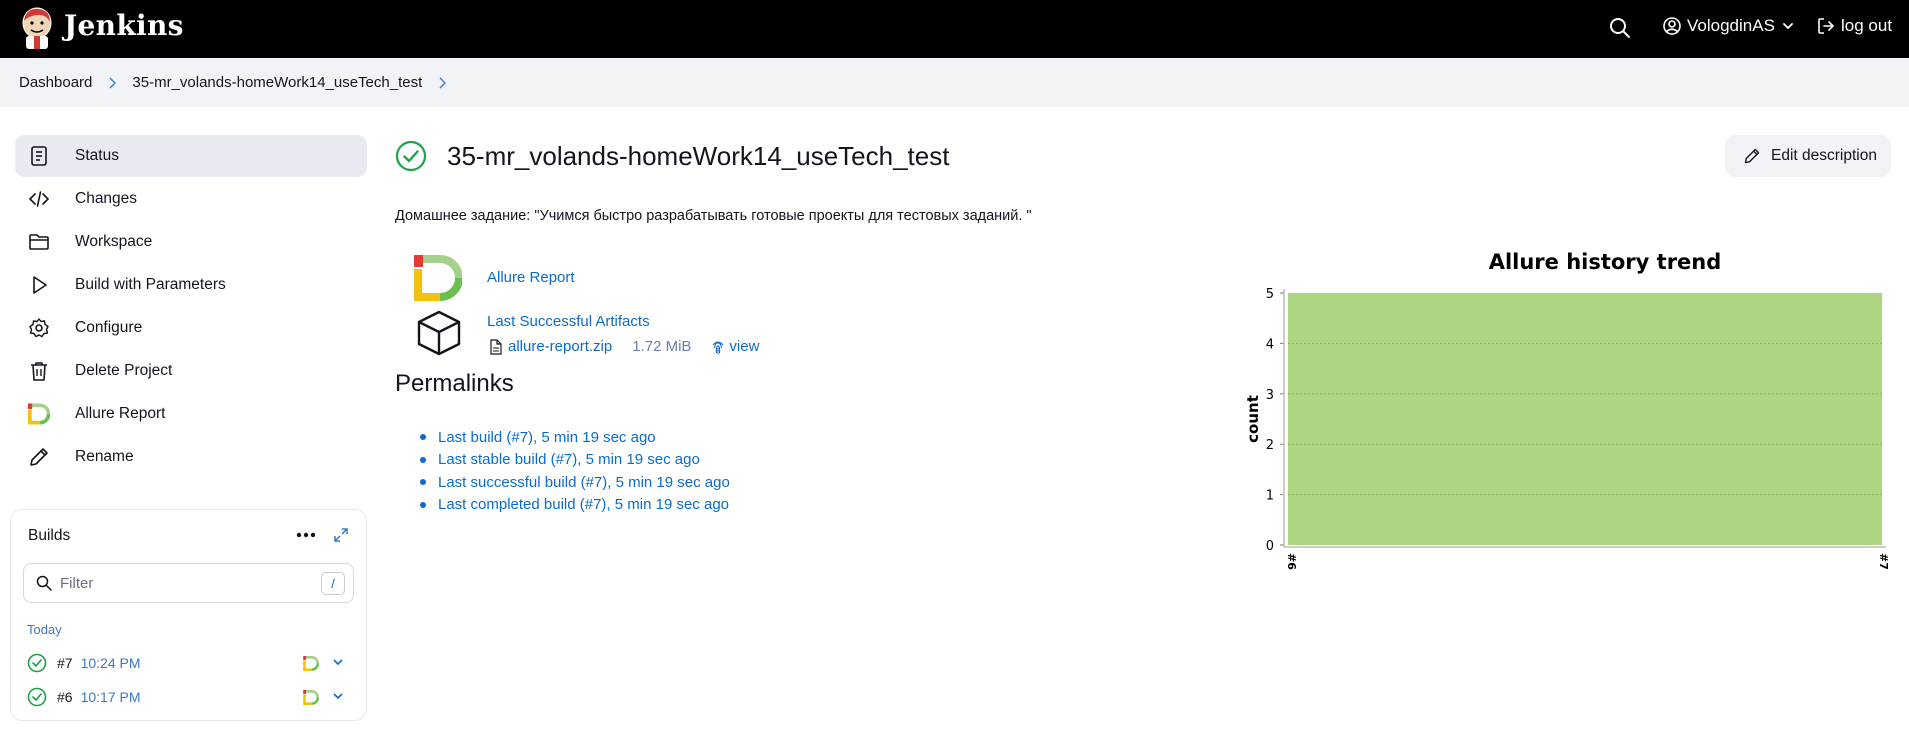 Image resolution: width=1909 pixels, height=730 pixels. Describe the element at coordinates (1270, 496) in the screenshot. I see `y-tick-label: 1` at that location.